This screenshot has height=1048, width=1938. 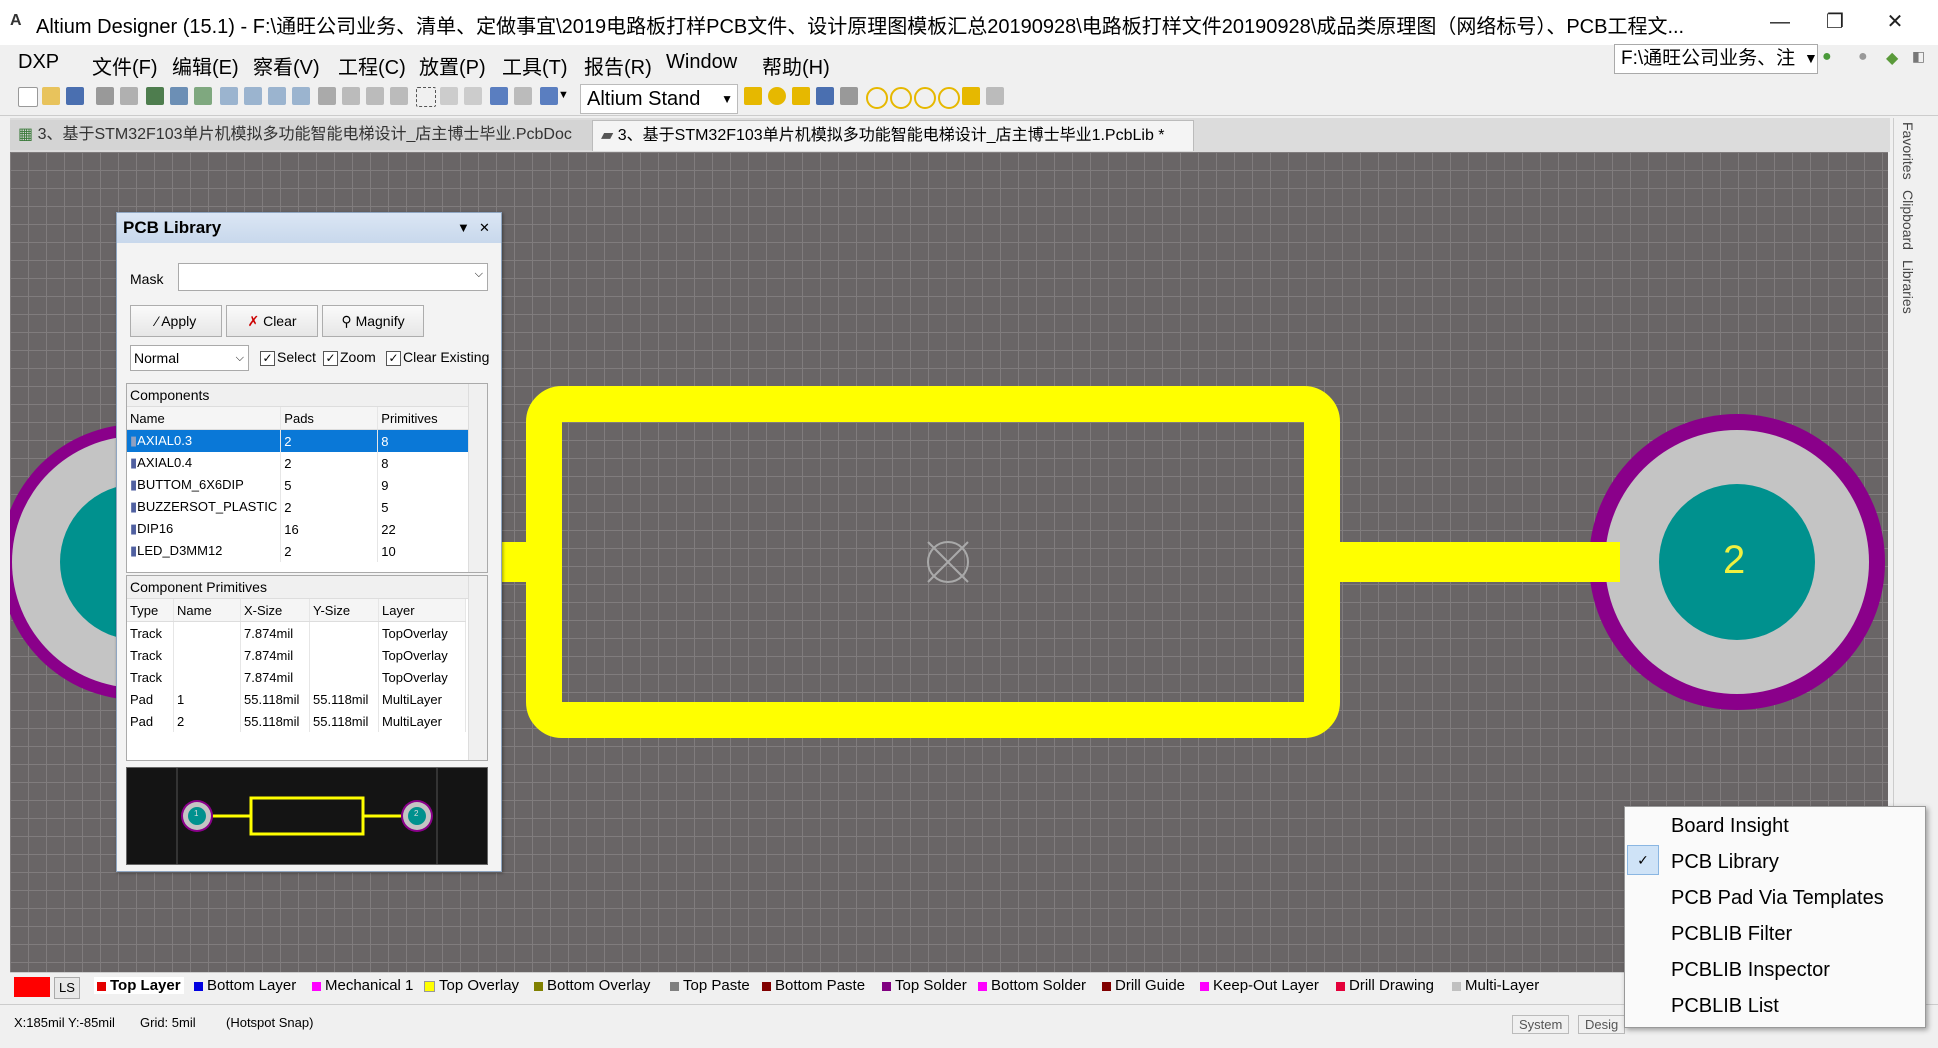 What do you see at coordinates (245, 985) in the screenshot?
I see `layer-tab-bottom-layer: Bottom Layer` at bounding box center [245, 985].